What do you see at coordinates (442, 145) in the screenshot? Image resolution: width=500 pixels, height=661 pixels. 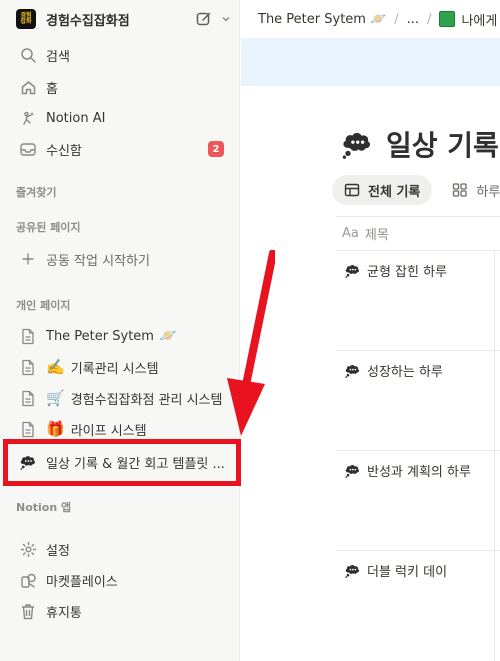 I see `page-title-text: 일상 기록` at bounding box center [442, 145].